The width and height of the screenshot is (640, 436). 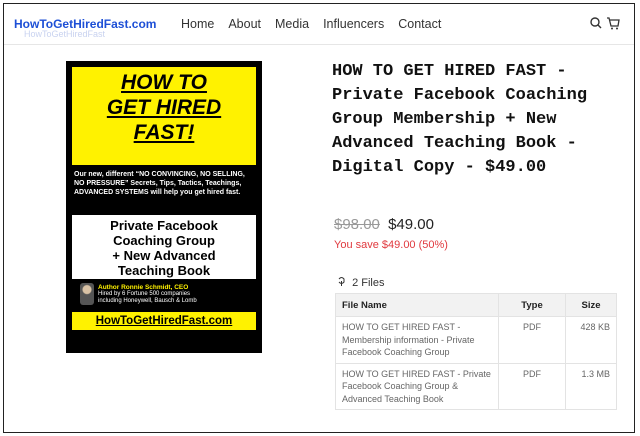 What do you see at coordinates (164, 82) in the screenshot?
I see `cover-headline-line: HOW TO` at bounding box center [164, 82].